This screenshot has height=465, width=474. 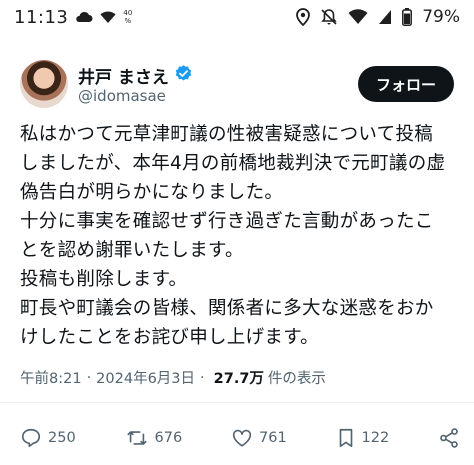 What do you see at coordinates (152, 192) in the screenshot?
I see `tweet-text-line: 偽告白が明らかになりました。` at bounding box center [152, 192].